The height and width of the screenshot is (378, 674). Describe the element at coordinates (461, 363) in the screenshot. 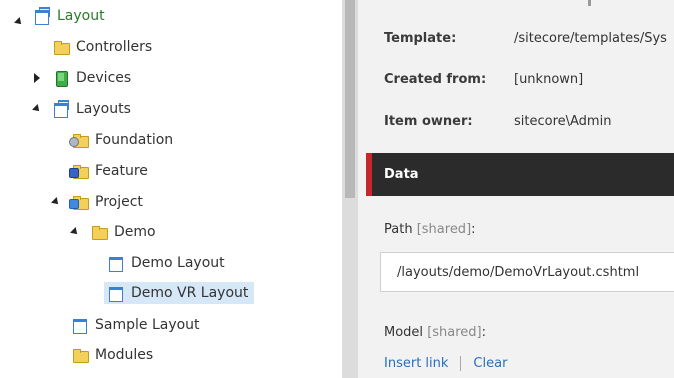

I see `link-divider` at that location.